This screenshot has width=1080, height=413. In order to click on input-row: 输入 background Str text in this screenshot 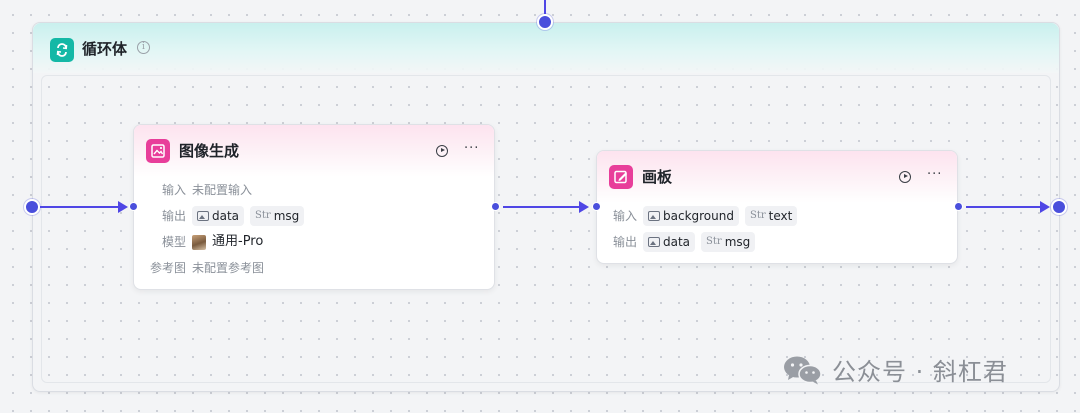, I will do `click(697, 216)`.